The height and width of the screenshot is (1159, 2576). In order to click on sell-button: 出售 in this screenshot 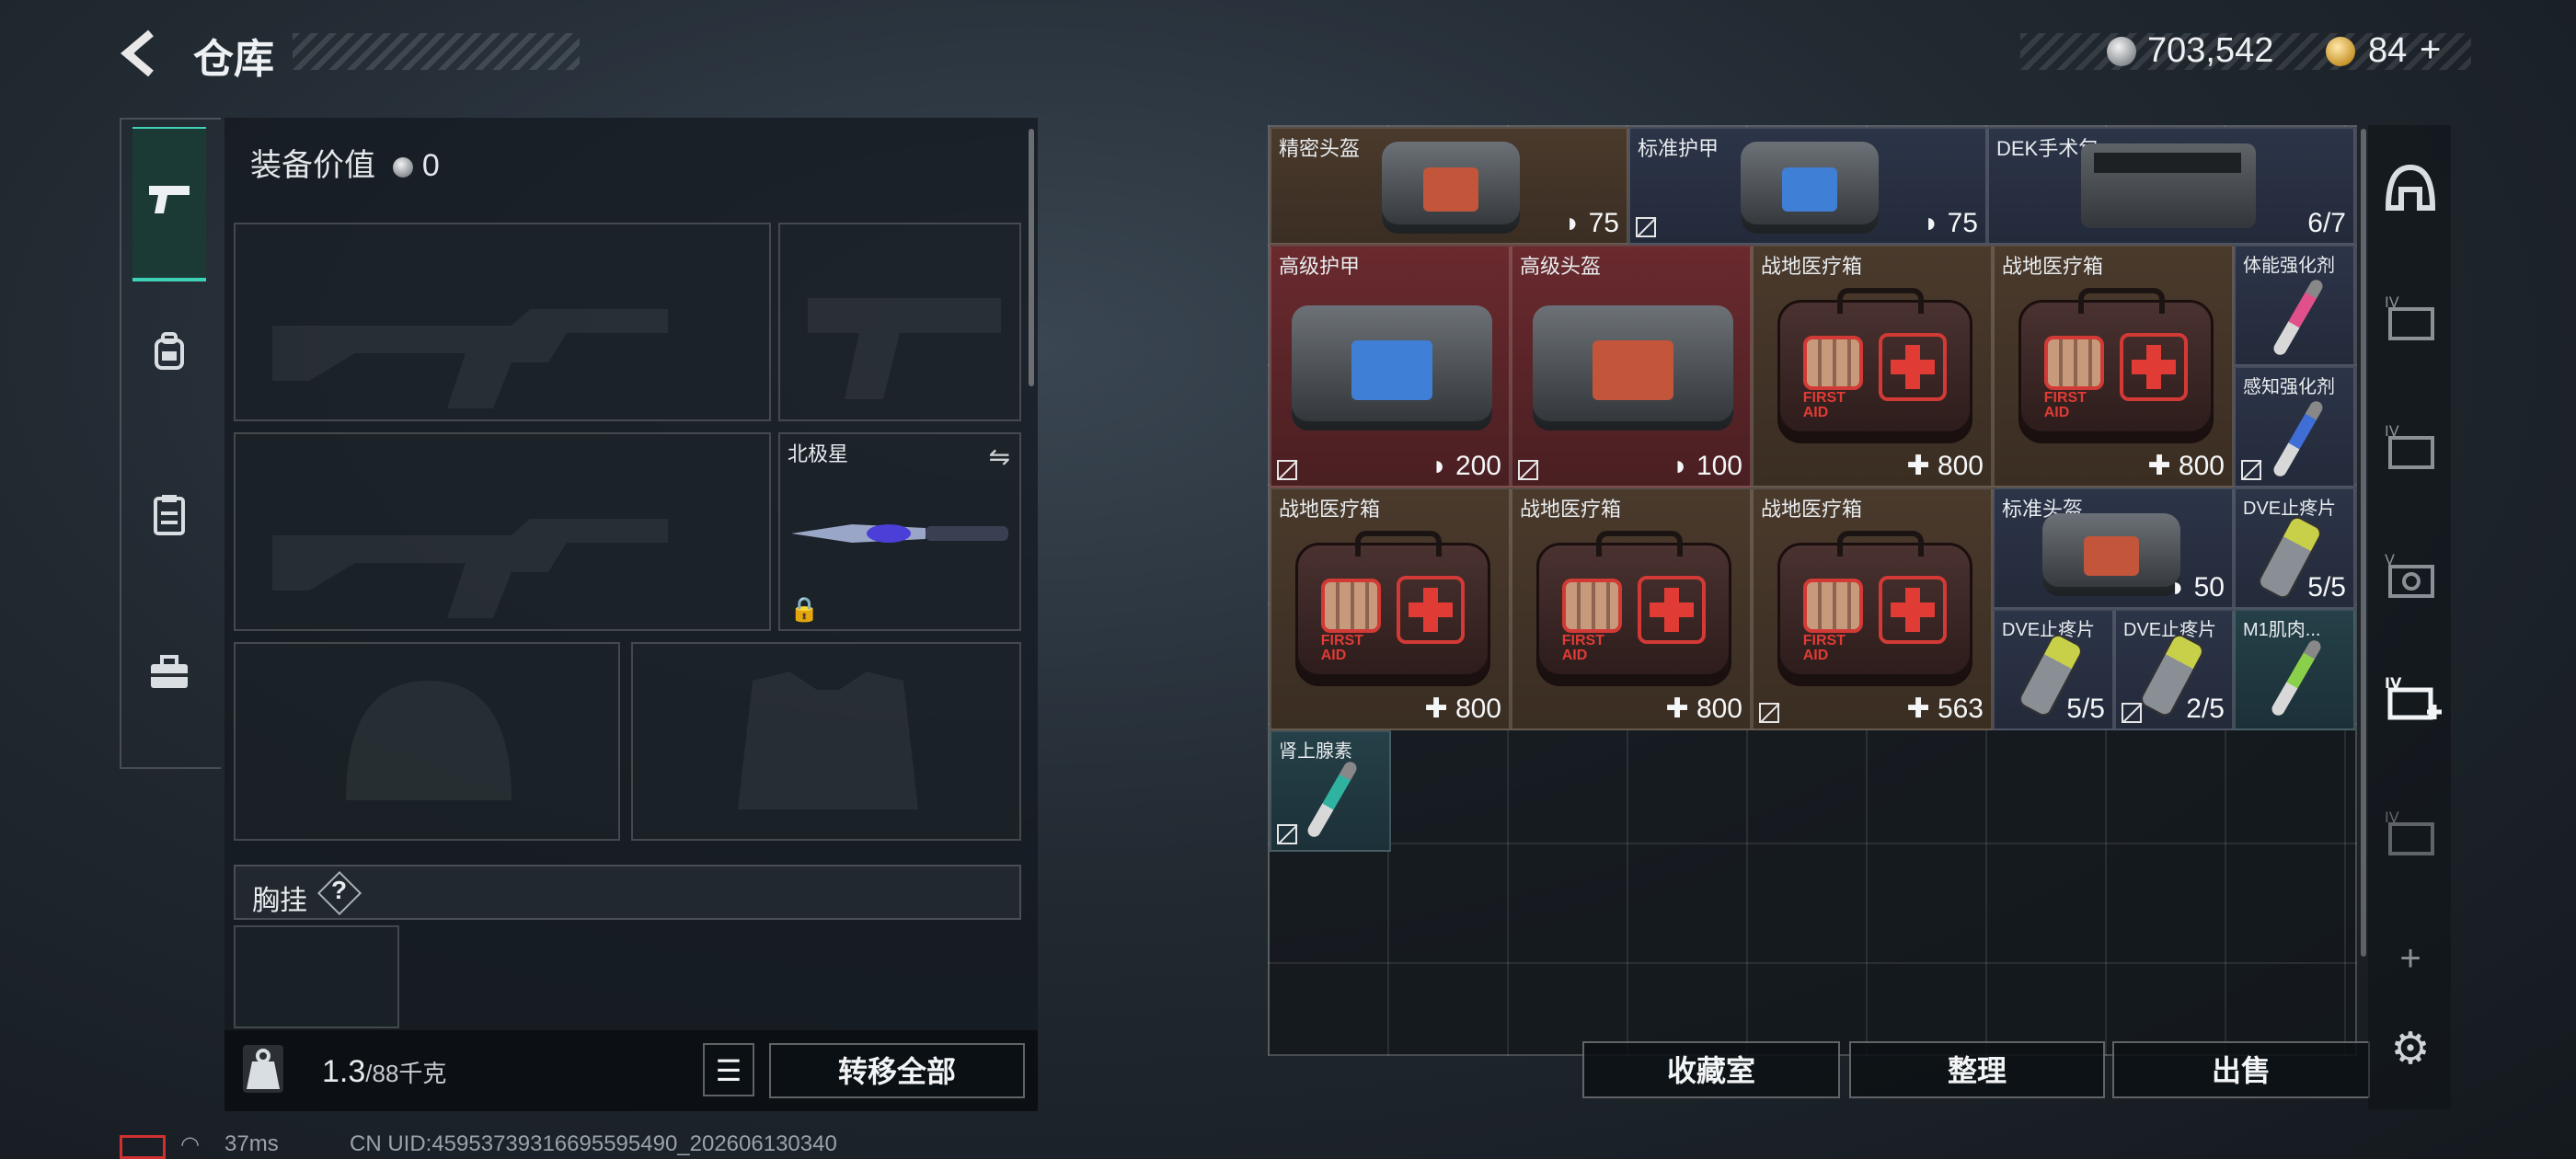, I will do `click(2241, 1069)`.